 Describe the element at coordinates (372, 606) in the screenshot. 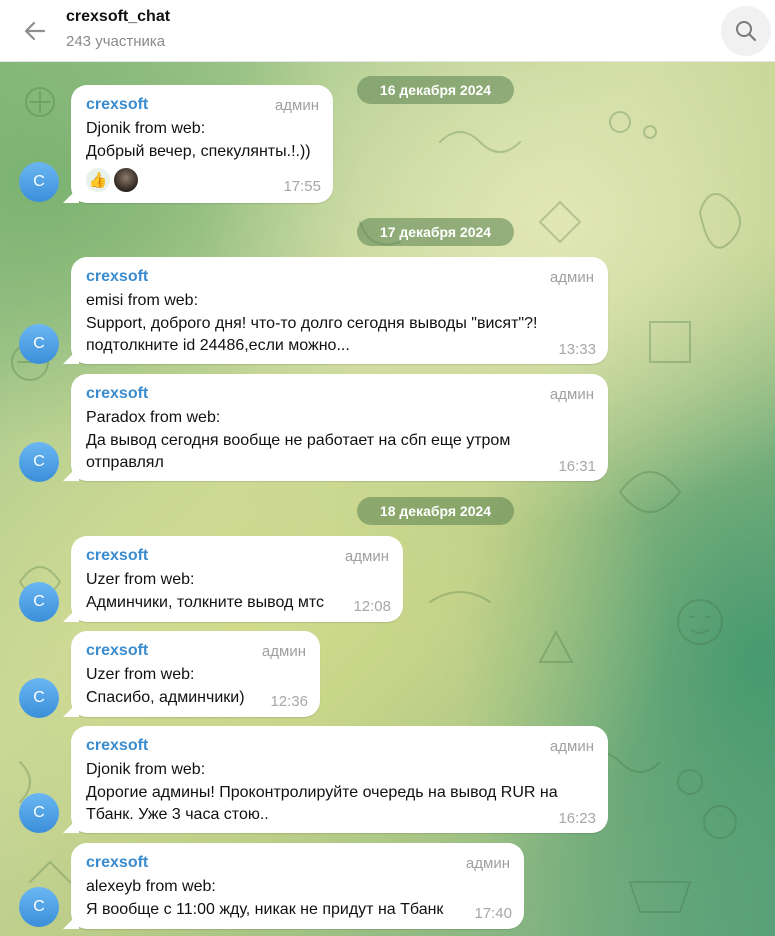

I see `message-time: 12:08` at that location.